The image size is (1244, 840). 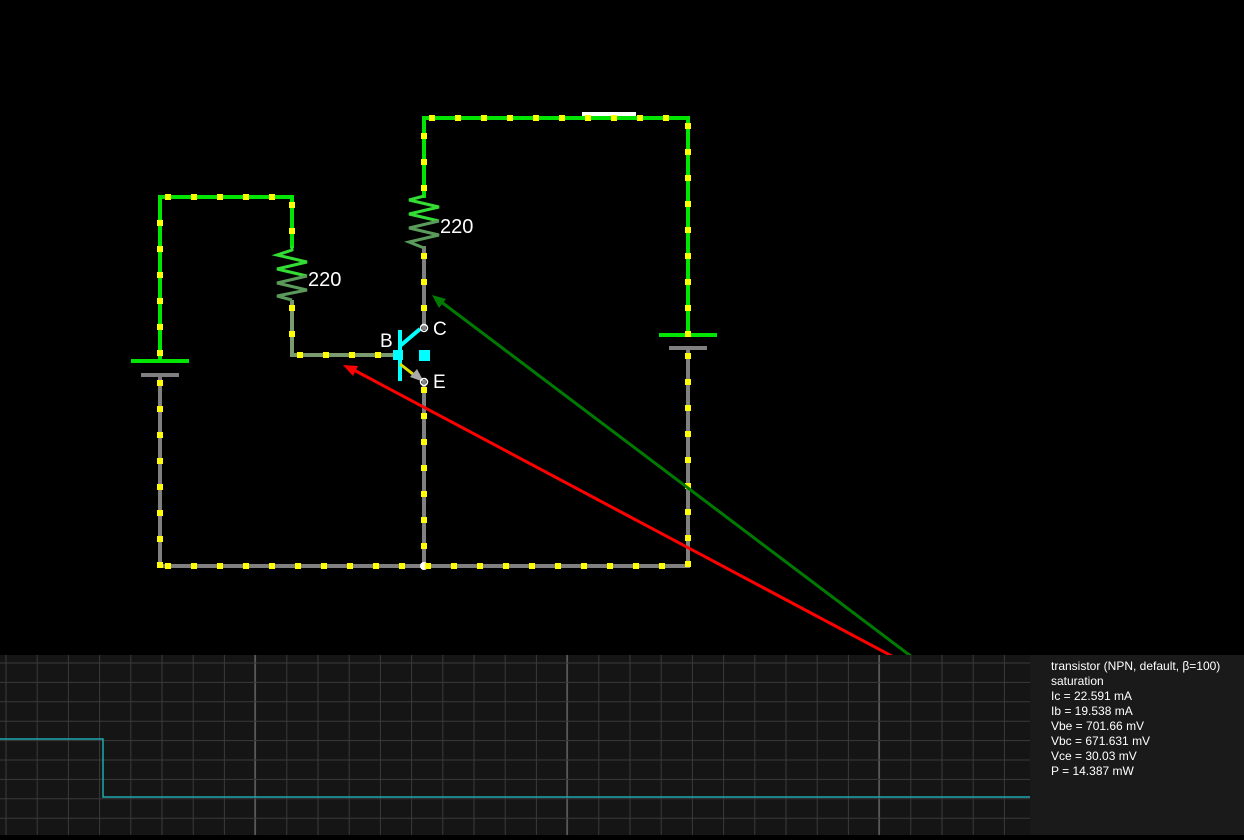 What do you see at coordinates (411, 355) in the screenshot?
I see `transistor-npn` at bounding box center [411, 355].